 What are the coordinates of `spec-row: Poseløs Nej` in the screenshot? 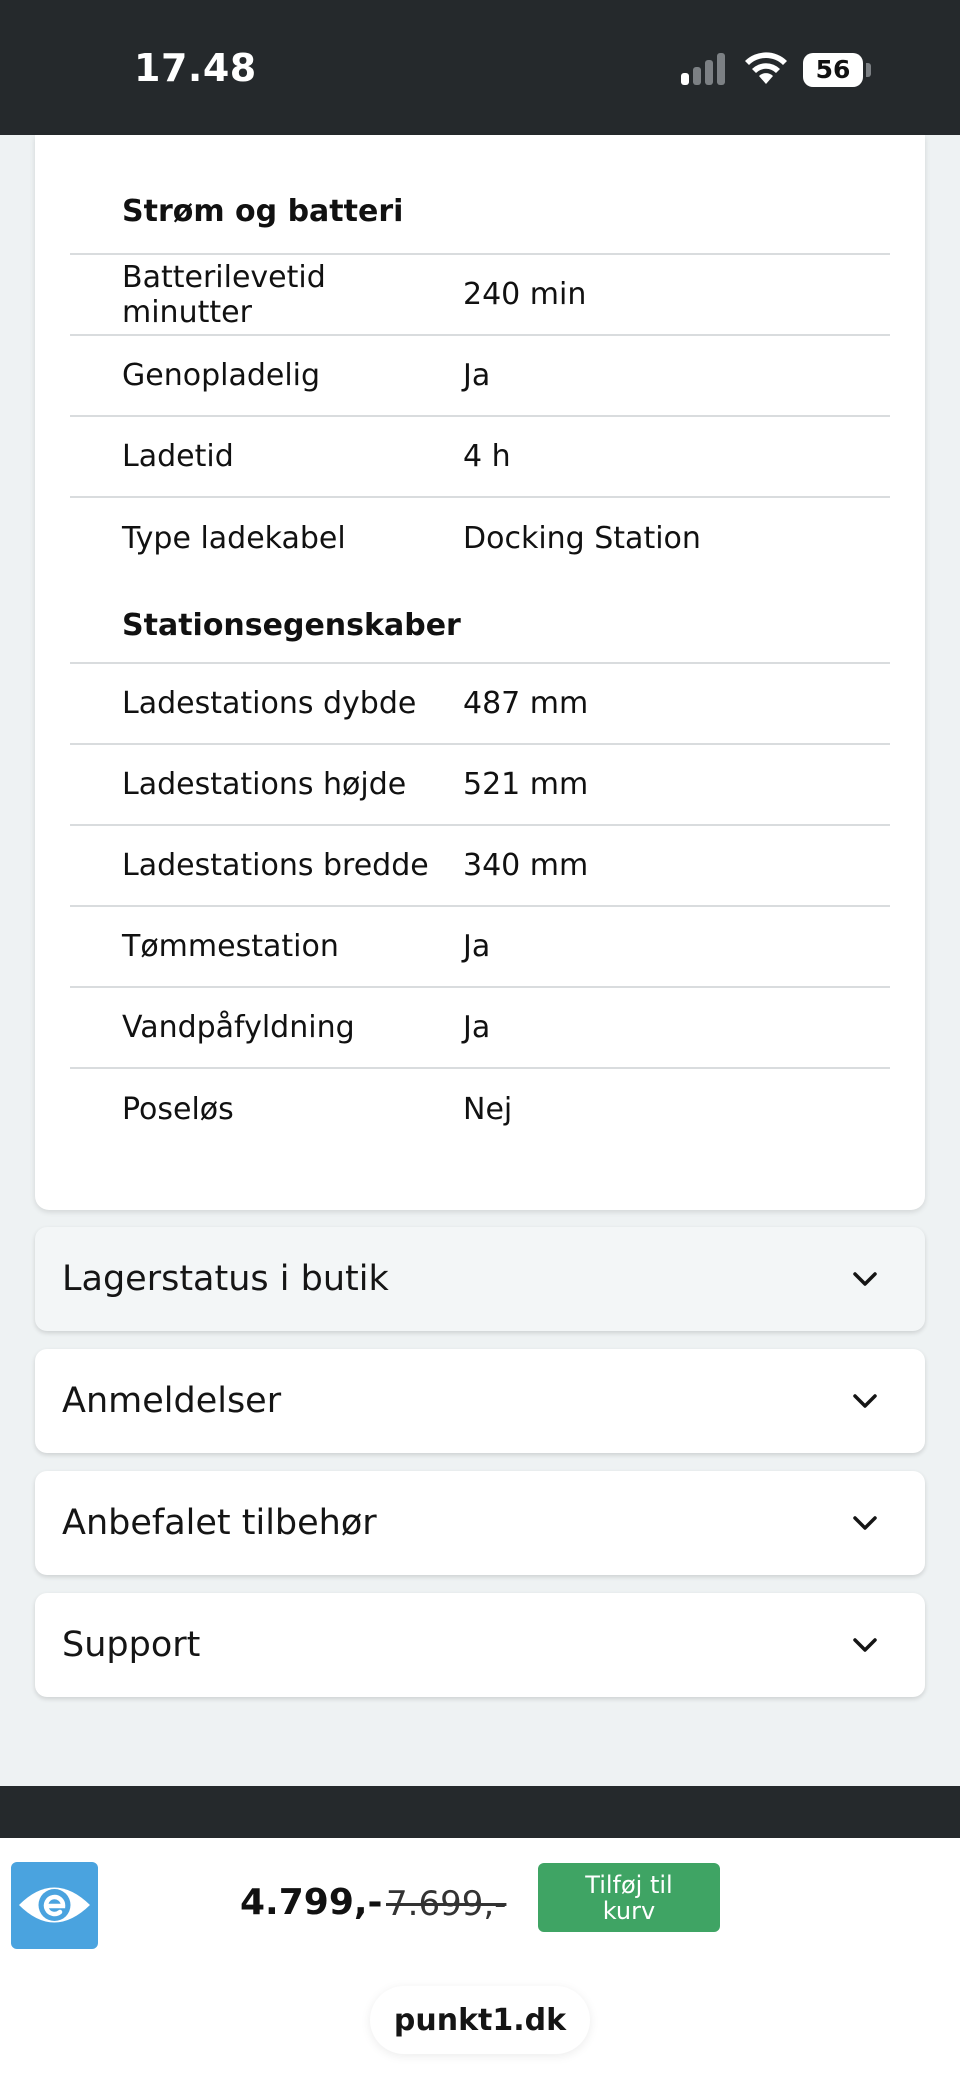 It's located at (480, 1109).